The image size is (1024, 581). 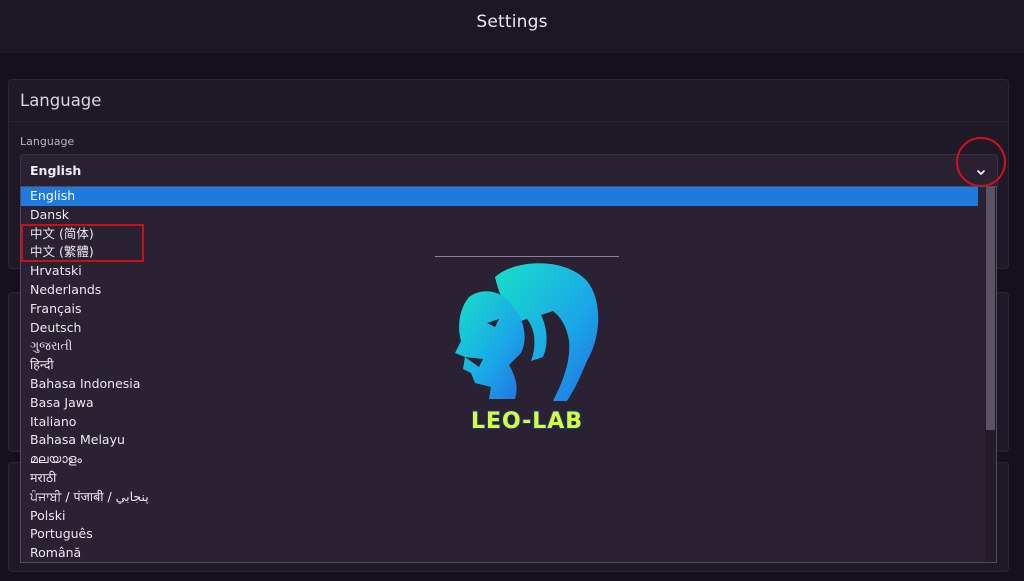 I want to click on language-option: ਪੰਜਾਬੀ / पंजाबी / پنجابي, so click(x=499, y=497).